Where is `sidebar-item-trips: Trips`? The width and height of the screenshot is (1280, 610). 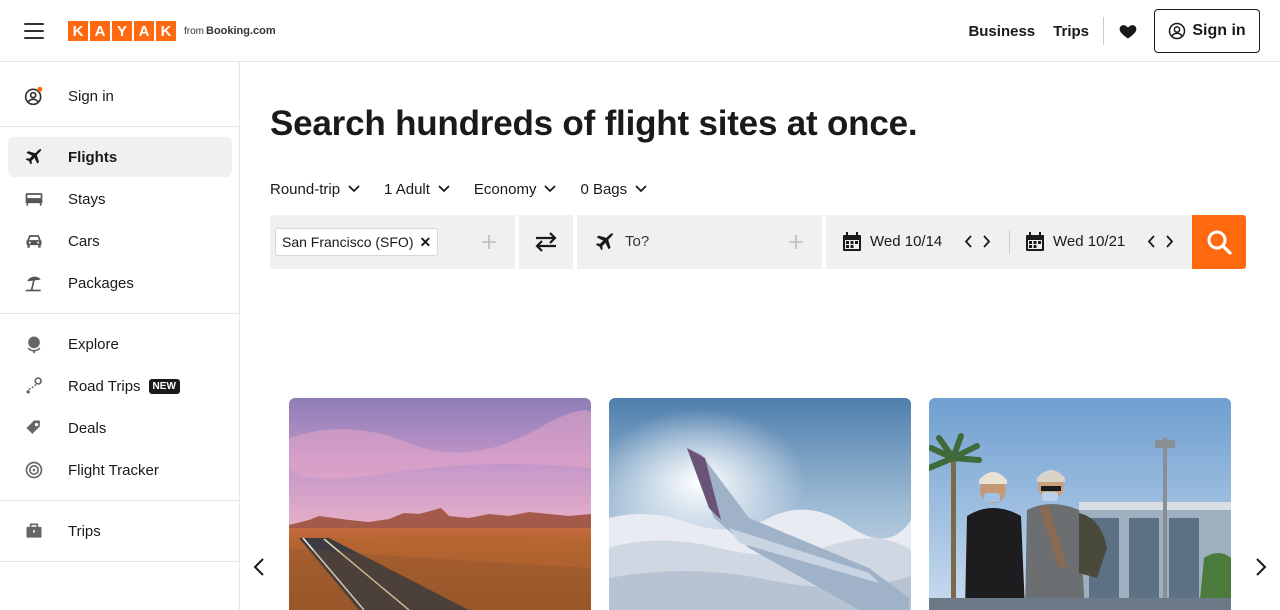
sidebar-item-trips: Trips is located at coordinates (120, 531).